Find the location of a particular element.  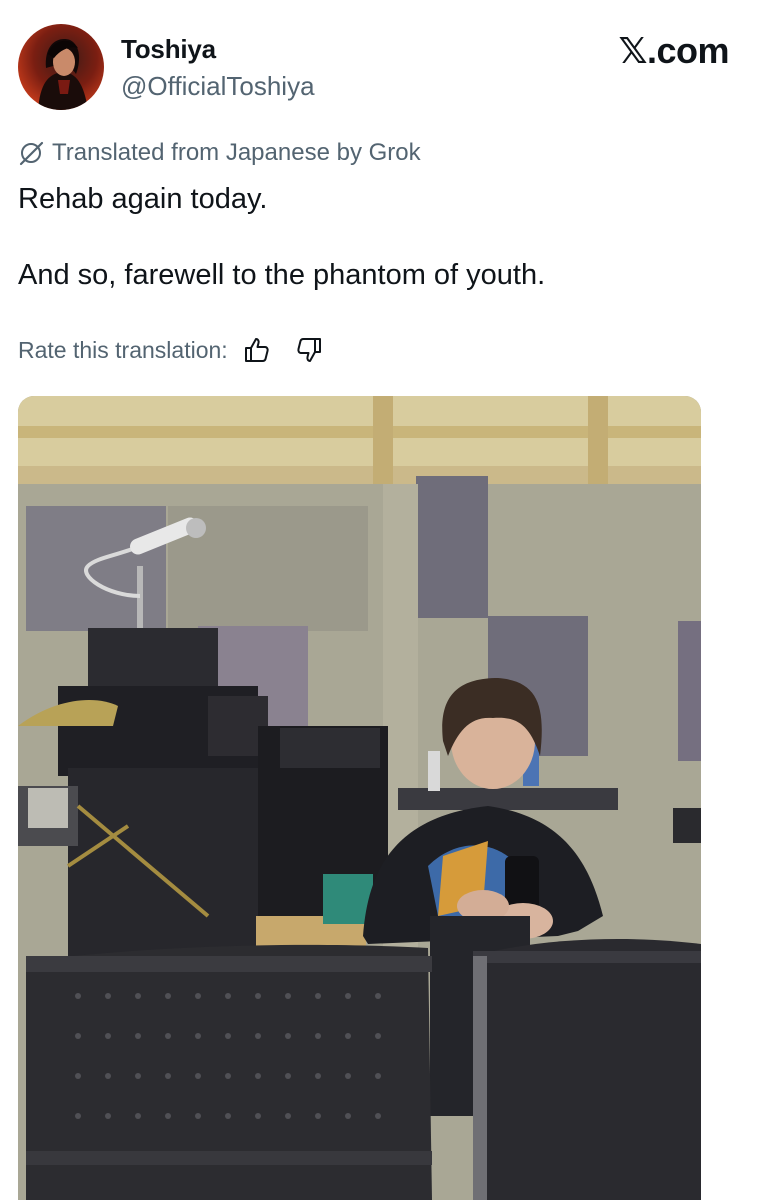

user-handle: @OfficialToshiya is located at coordinates (218, 86).